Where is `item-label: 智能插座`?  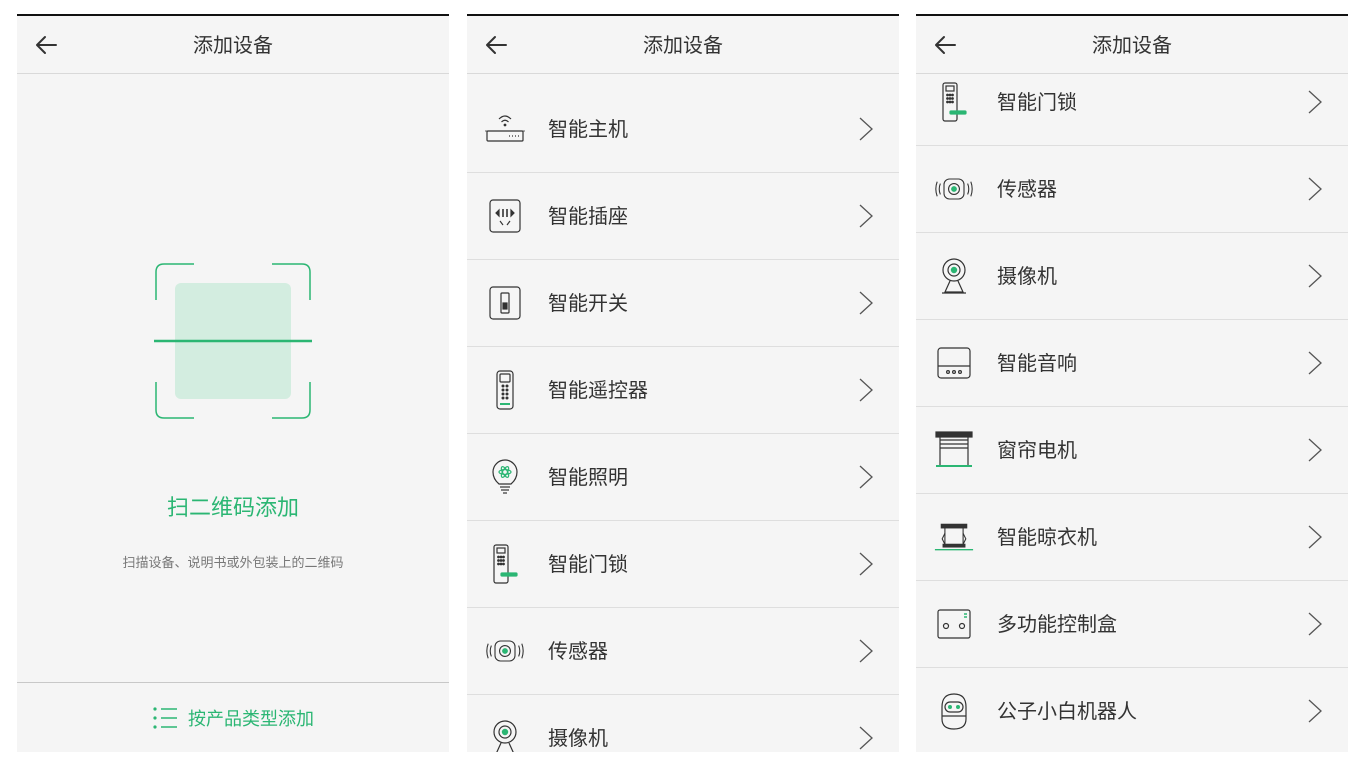
item-label: 智能插座 is located at coordinates (588, 216).